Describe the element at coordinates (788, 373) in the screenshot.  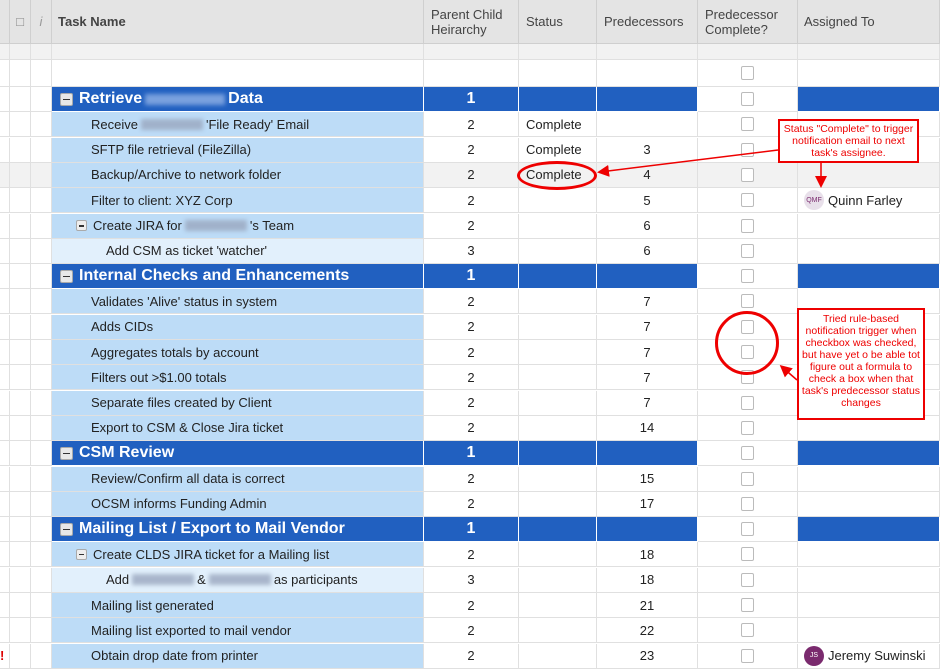
I see `arrow-to-checkboxes` at that location.